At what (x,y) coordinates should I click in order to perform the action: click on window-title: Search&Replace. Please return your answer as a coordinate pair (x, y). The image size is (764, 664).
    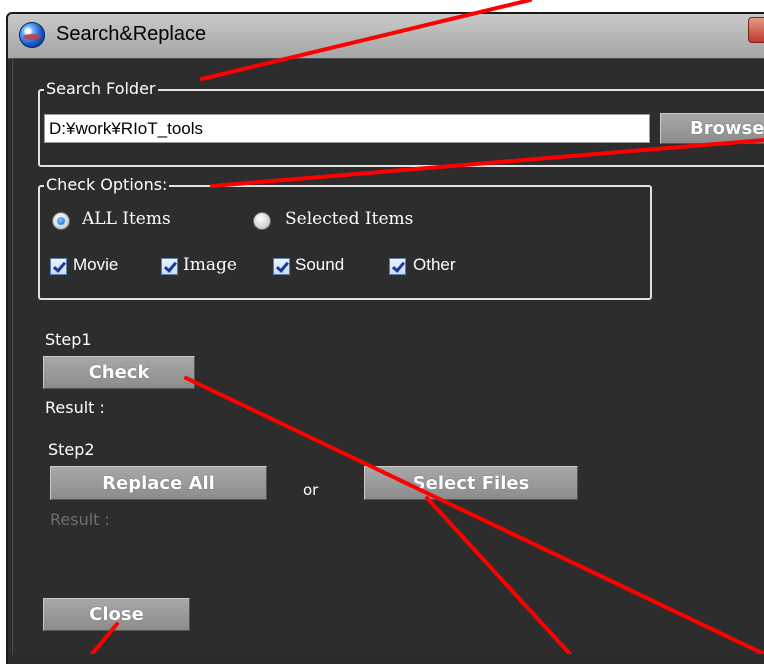
    Looking at the image, I should click on (131, 34).